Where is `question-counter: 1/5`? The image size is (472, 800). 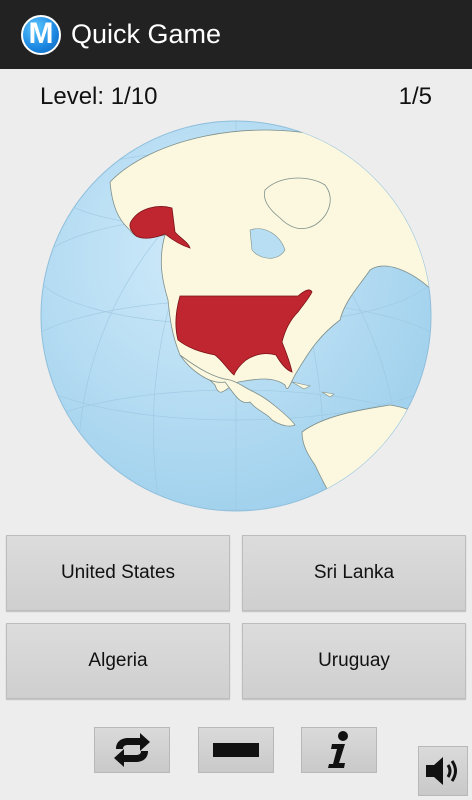
question-counter: 1/5 is located at coordinates (415, 96).